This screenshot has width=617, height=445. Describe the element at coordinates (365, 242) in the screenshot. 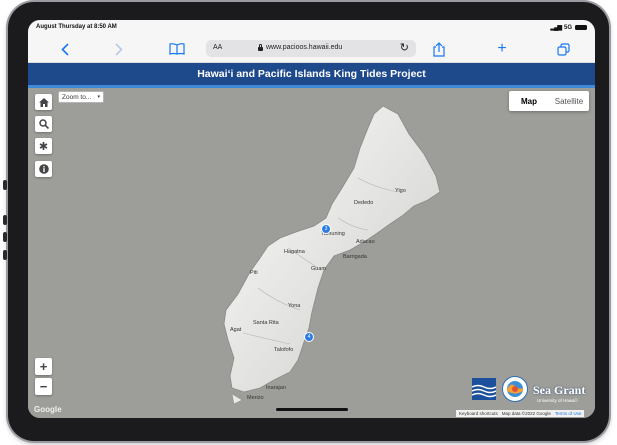

I see `place-label: Adacao` at that location.